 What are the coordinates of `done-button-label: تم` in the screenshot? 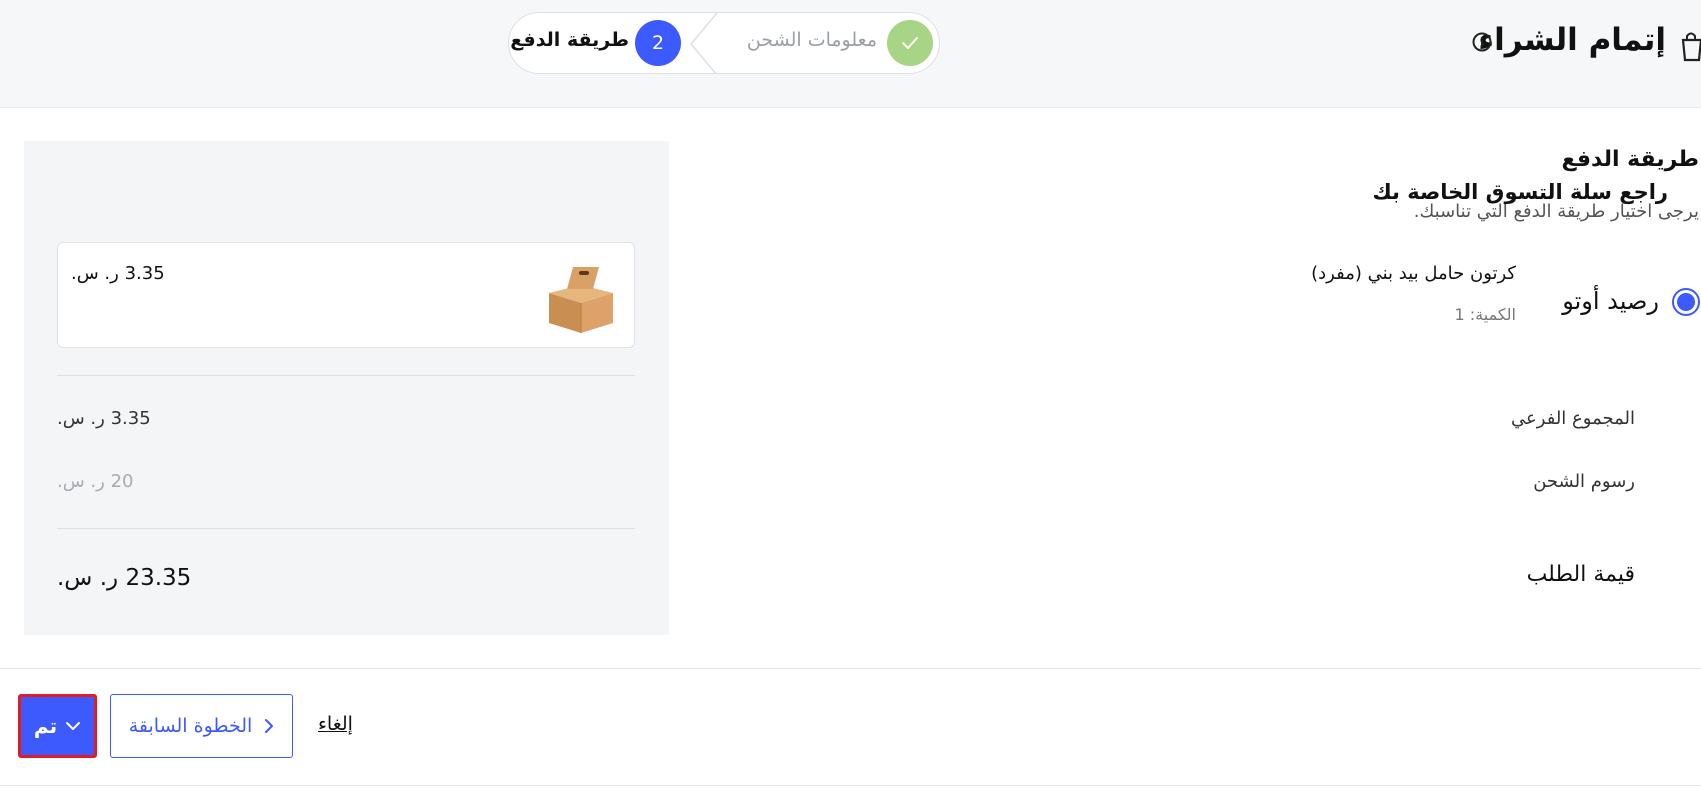 It's located at (45, 726).